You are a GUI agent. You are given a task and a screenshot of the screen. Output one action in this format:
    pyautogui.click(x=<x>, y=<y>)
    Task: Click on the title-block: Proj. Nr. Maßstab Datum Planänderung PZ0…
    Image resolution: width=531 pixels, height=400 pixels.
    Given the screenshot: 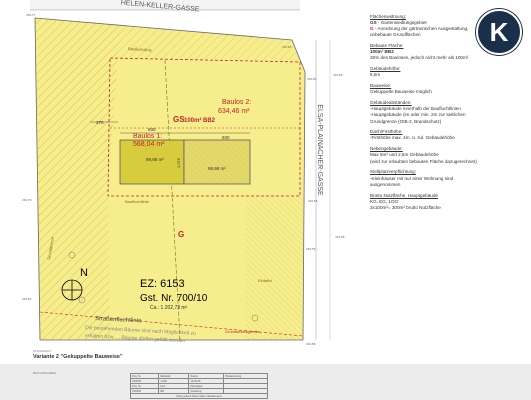 What is the action you would take?
    pyautogui.click(x=198, y=386)
    